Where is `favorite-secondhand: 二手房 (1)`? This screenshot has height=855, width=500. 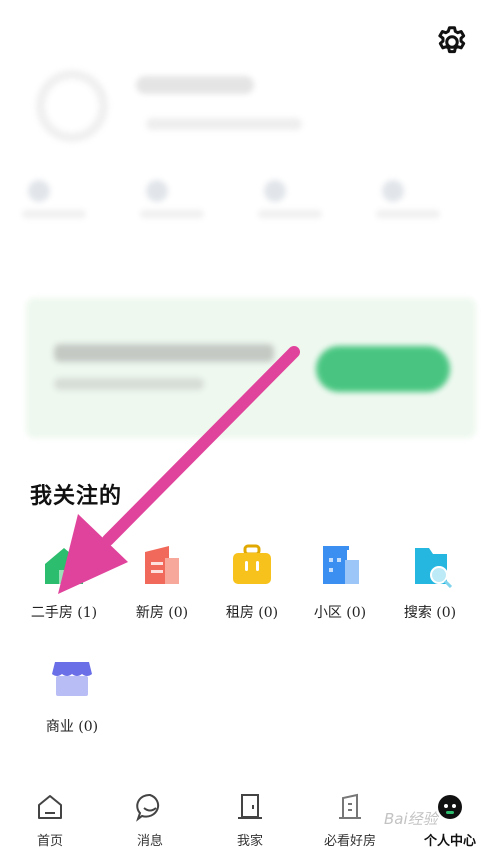 favorite-secondhand: 二手房 (1) is located at coordinates (64, 583).